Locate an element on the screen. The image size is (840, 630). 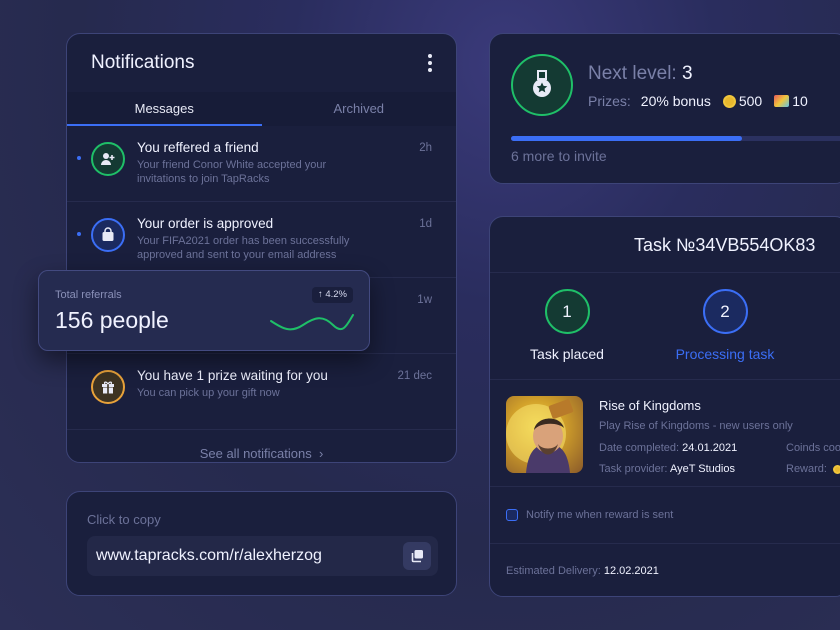
date-completed-row: Date completed: 24.01.2021 is located at coordinates (668, 448).